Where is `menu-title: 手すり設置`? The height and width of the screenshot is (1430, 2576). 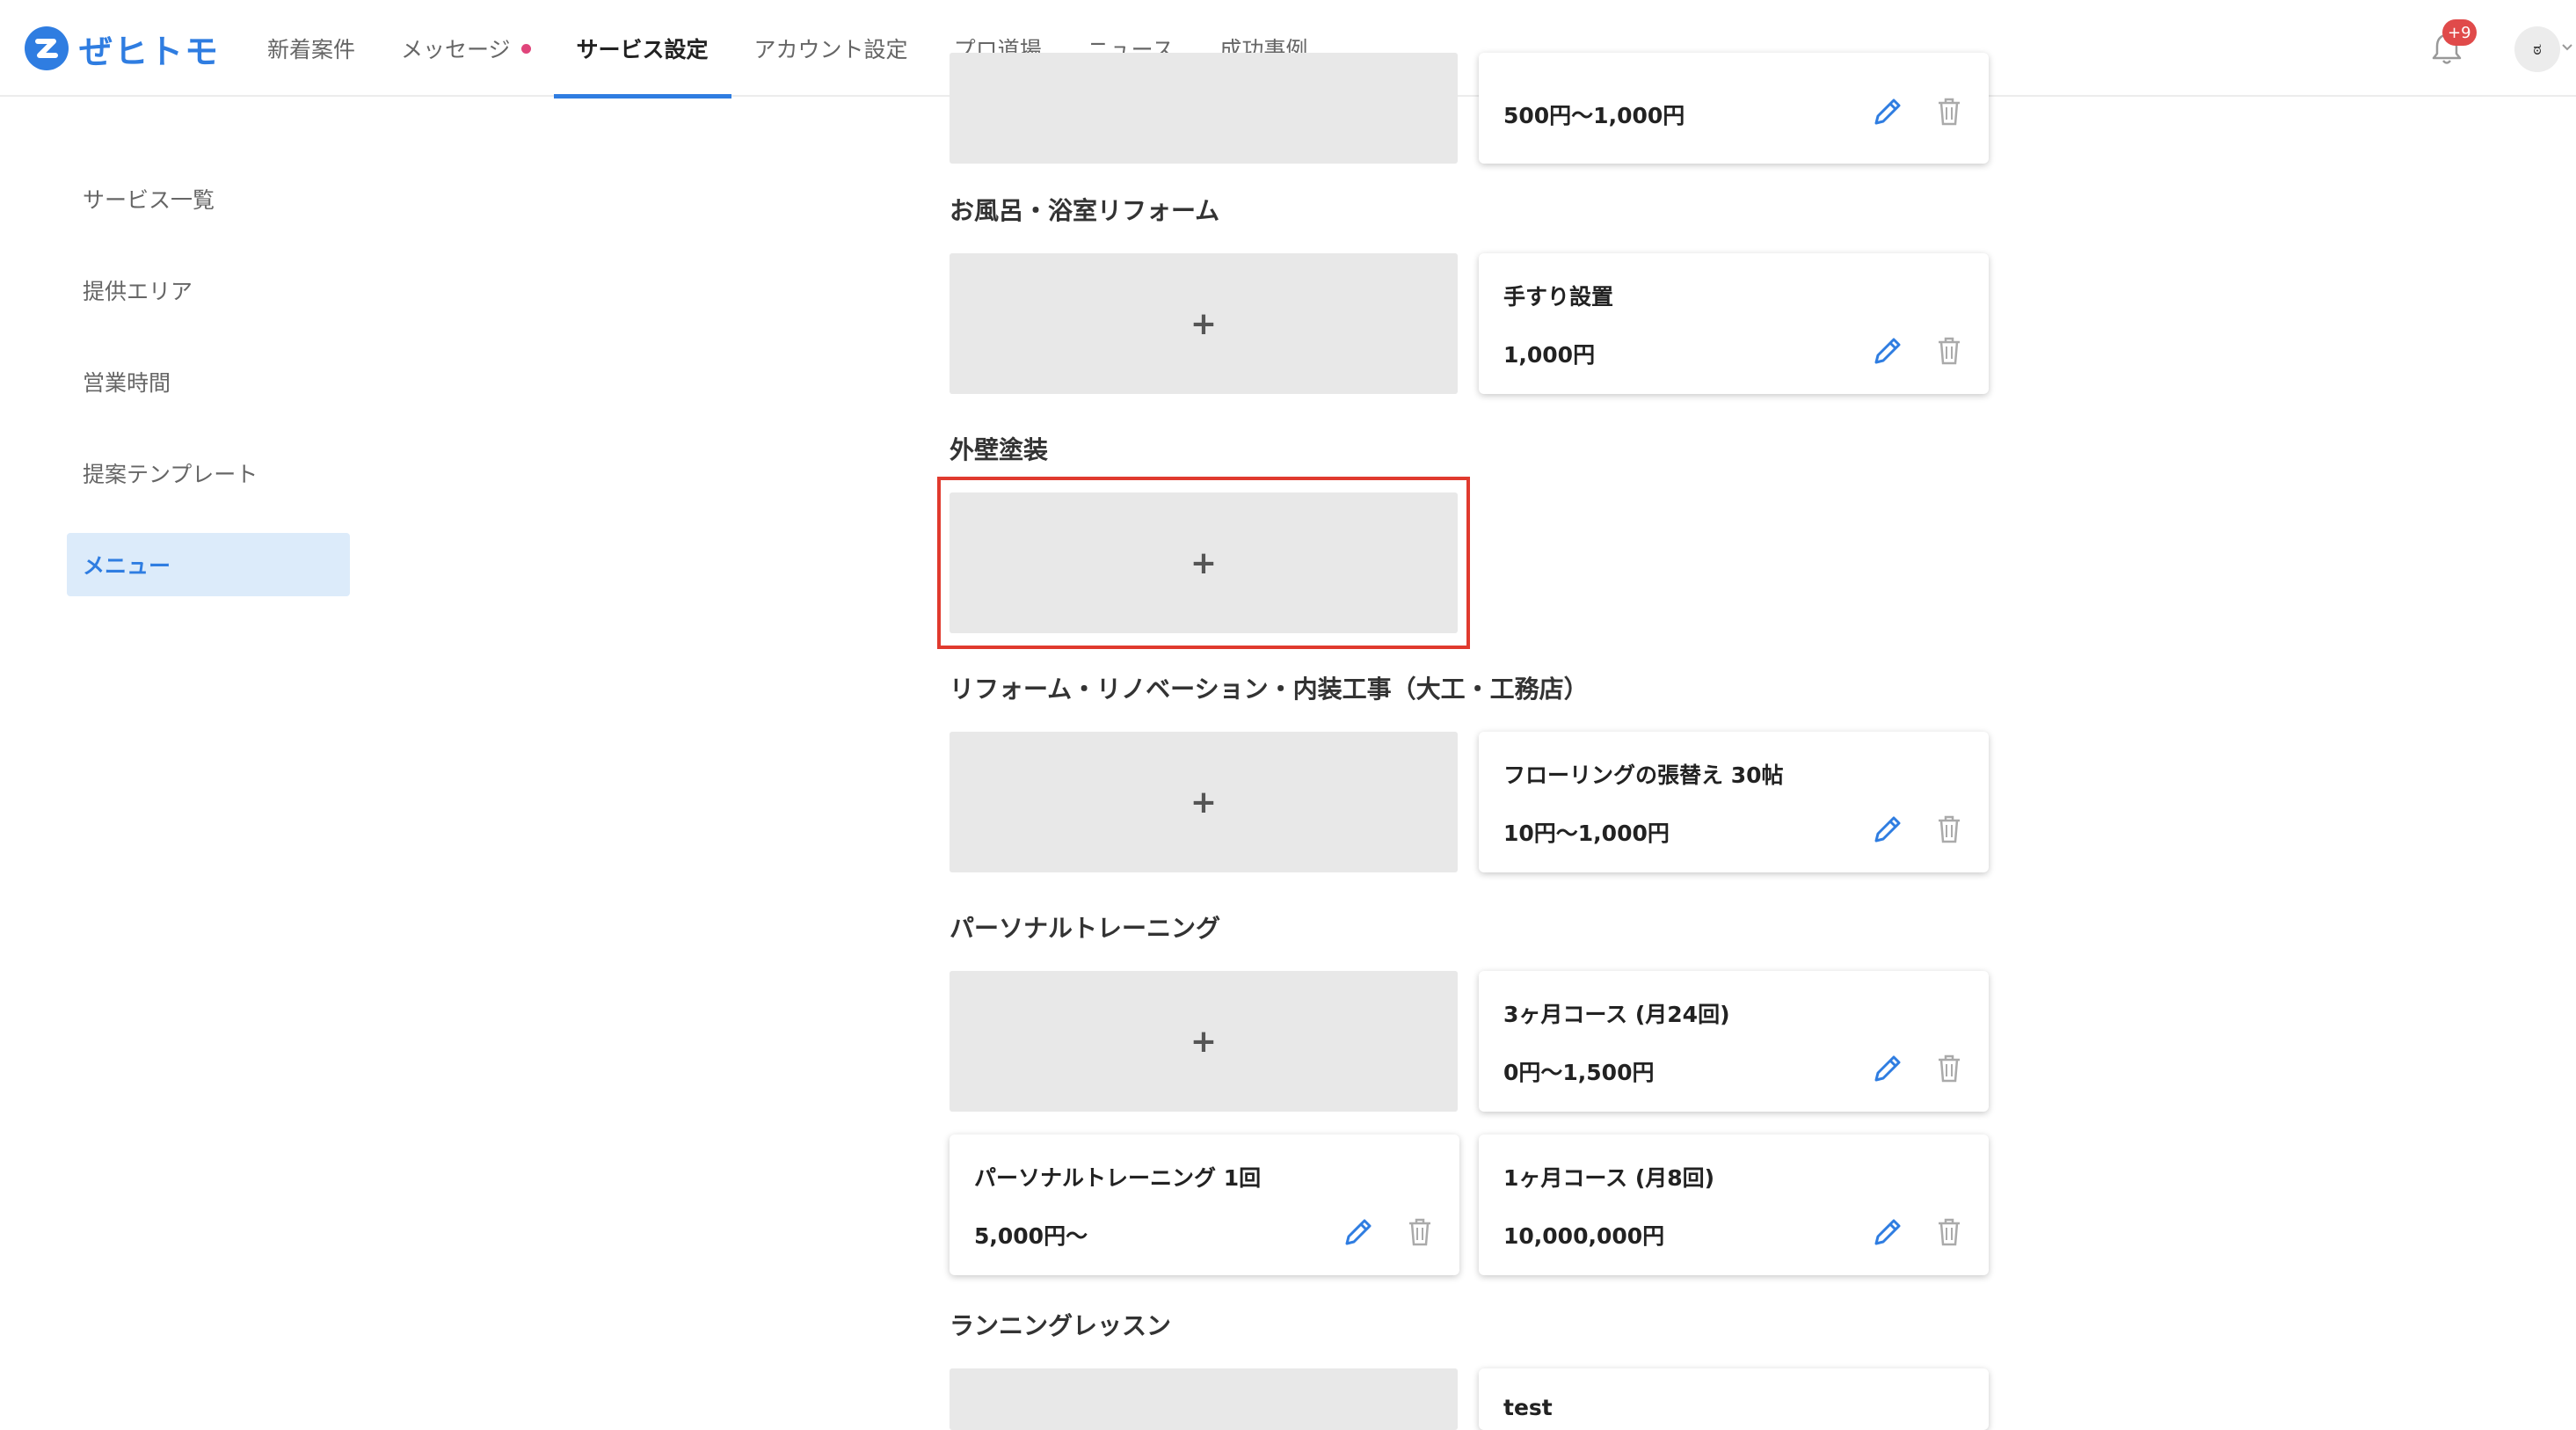
menu-title: 手すり設置 is located at coordinates (1558, 297).